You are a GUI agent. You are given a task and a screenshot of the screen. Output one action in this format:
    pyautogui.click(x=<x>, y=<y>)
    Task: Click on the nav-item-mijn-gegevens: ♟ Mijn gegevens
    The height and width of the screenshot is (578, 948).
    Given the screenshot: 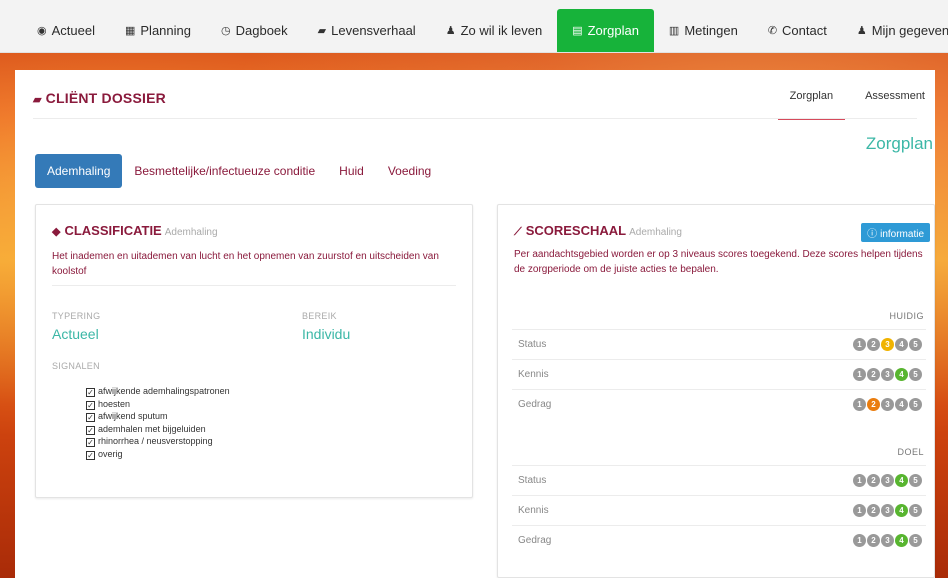 What is the action you would take?
    pyautogui.click(x=895, y=30)
    